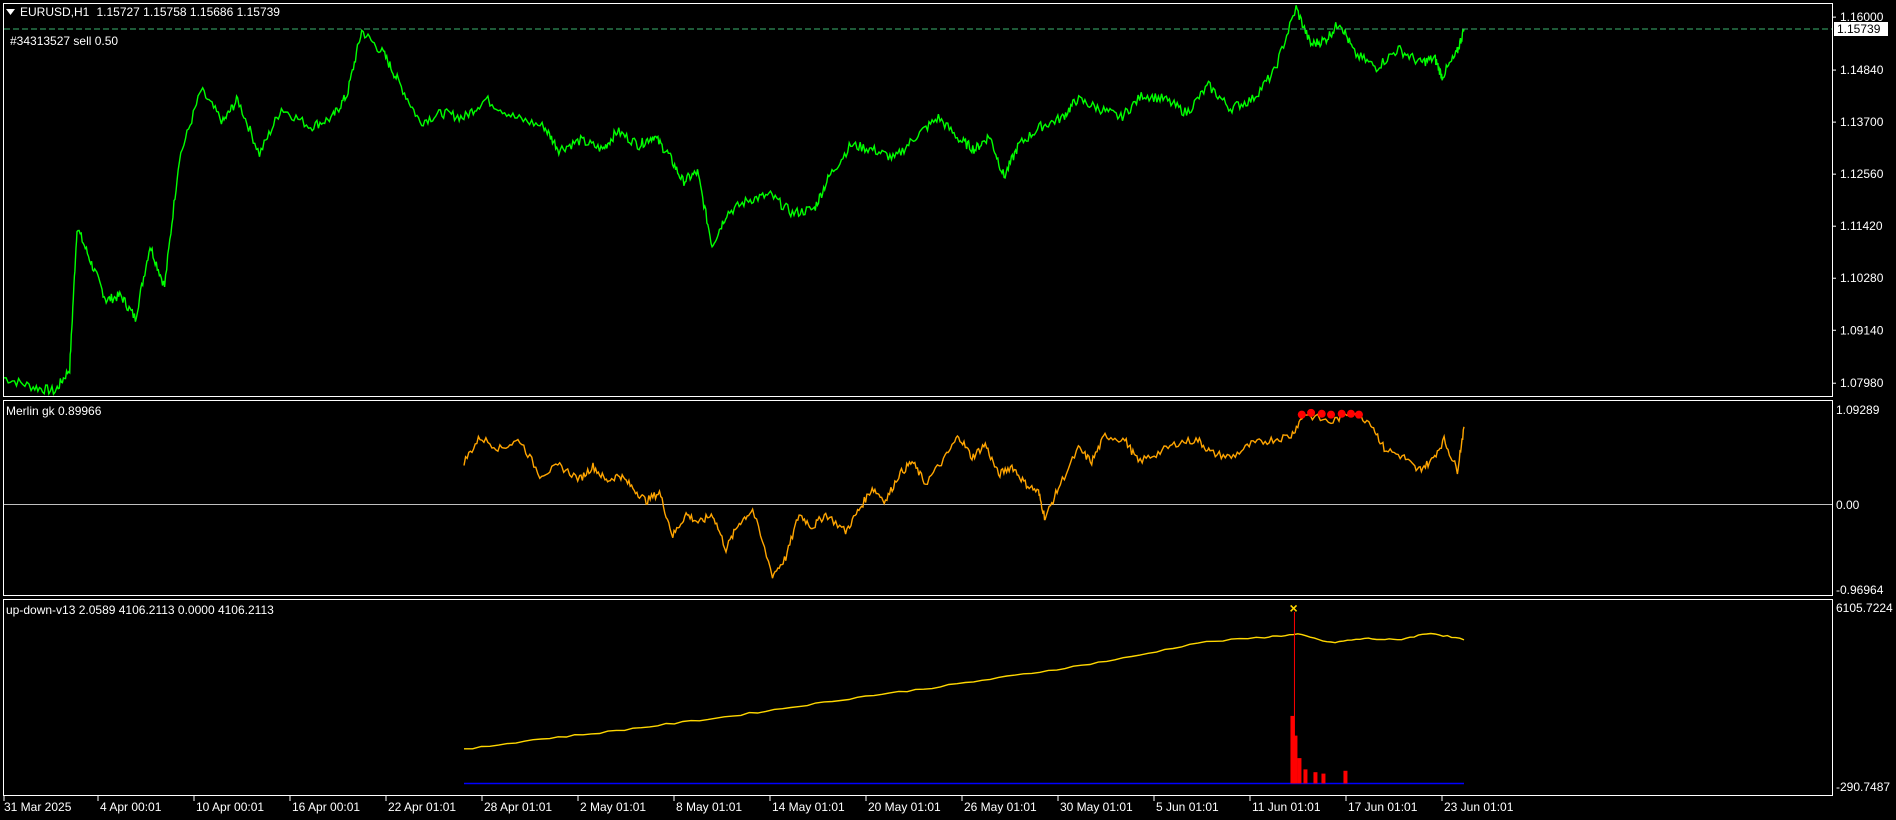 This screenshot has height=820, width=1896. I want to click on updown-line, so click(964, 691).